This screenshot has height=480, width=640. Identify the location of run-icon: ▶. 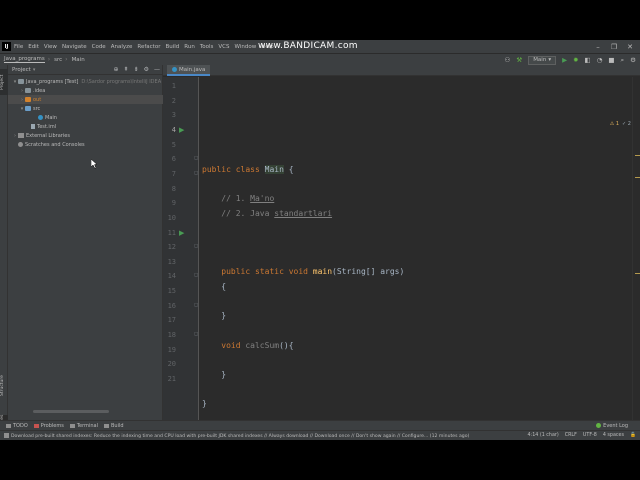
(564, 60).